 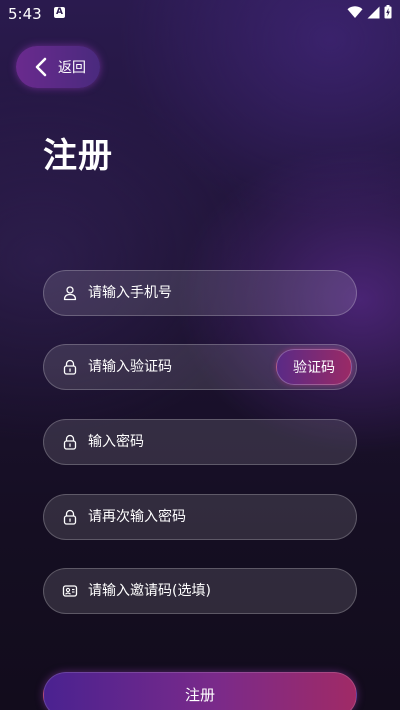 What do you see at coordinates (373, 13) in the screenshot?
I see `signal-icon` at bounding box center [373, 13].